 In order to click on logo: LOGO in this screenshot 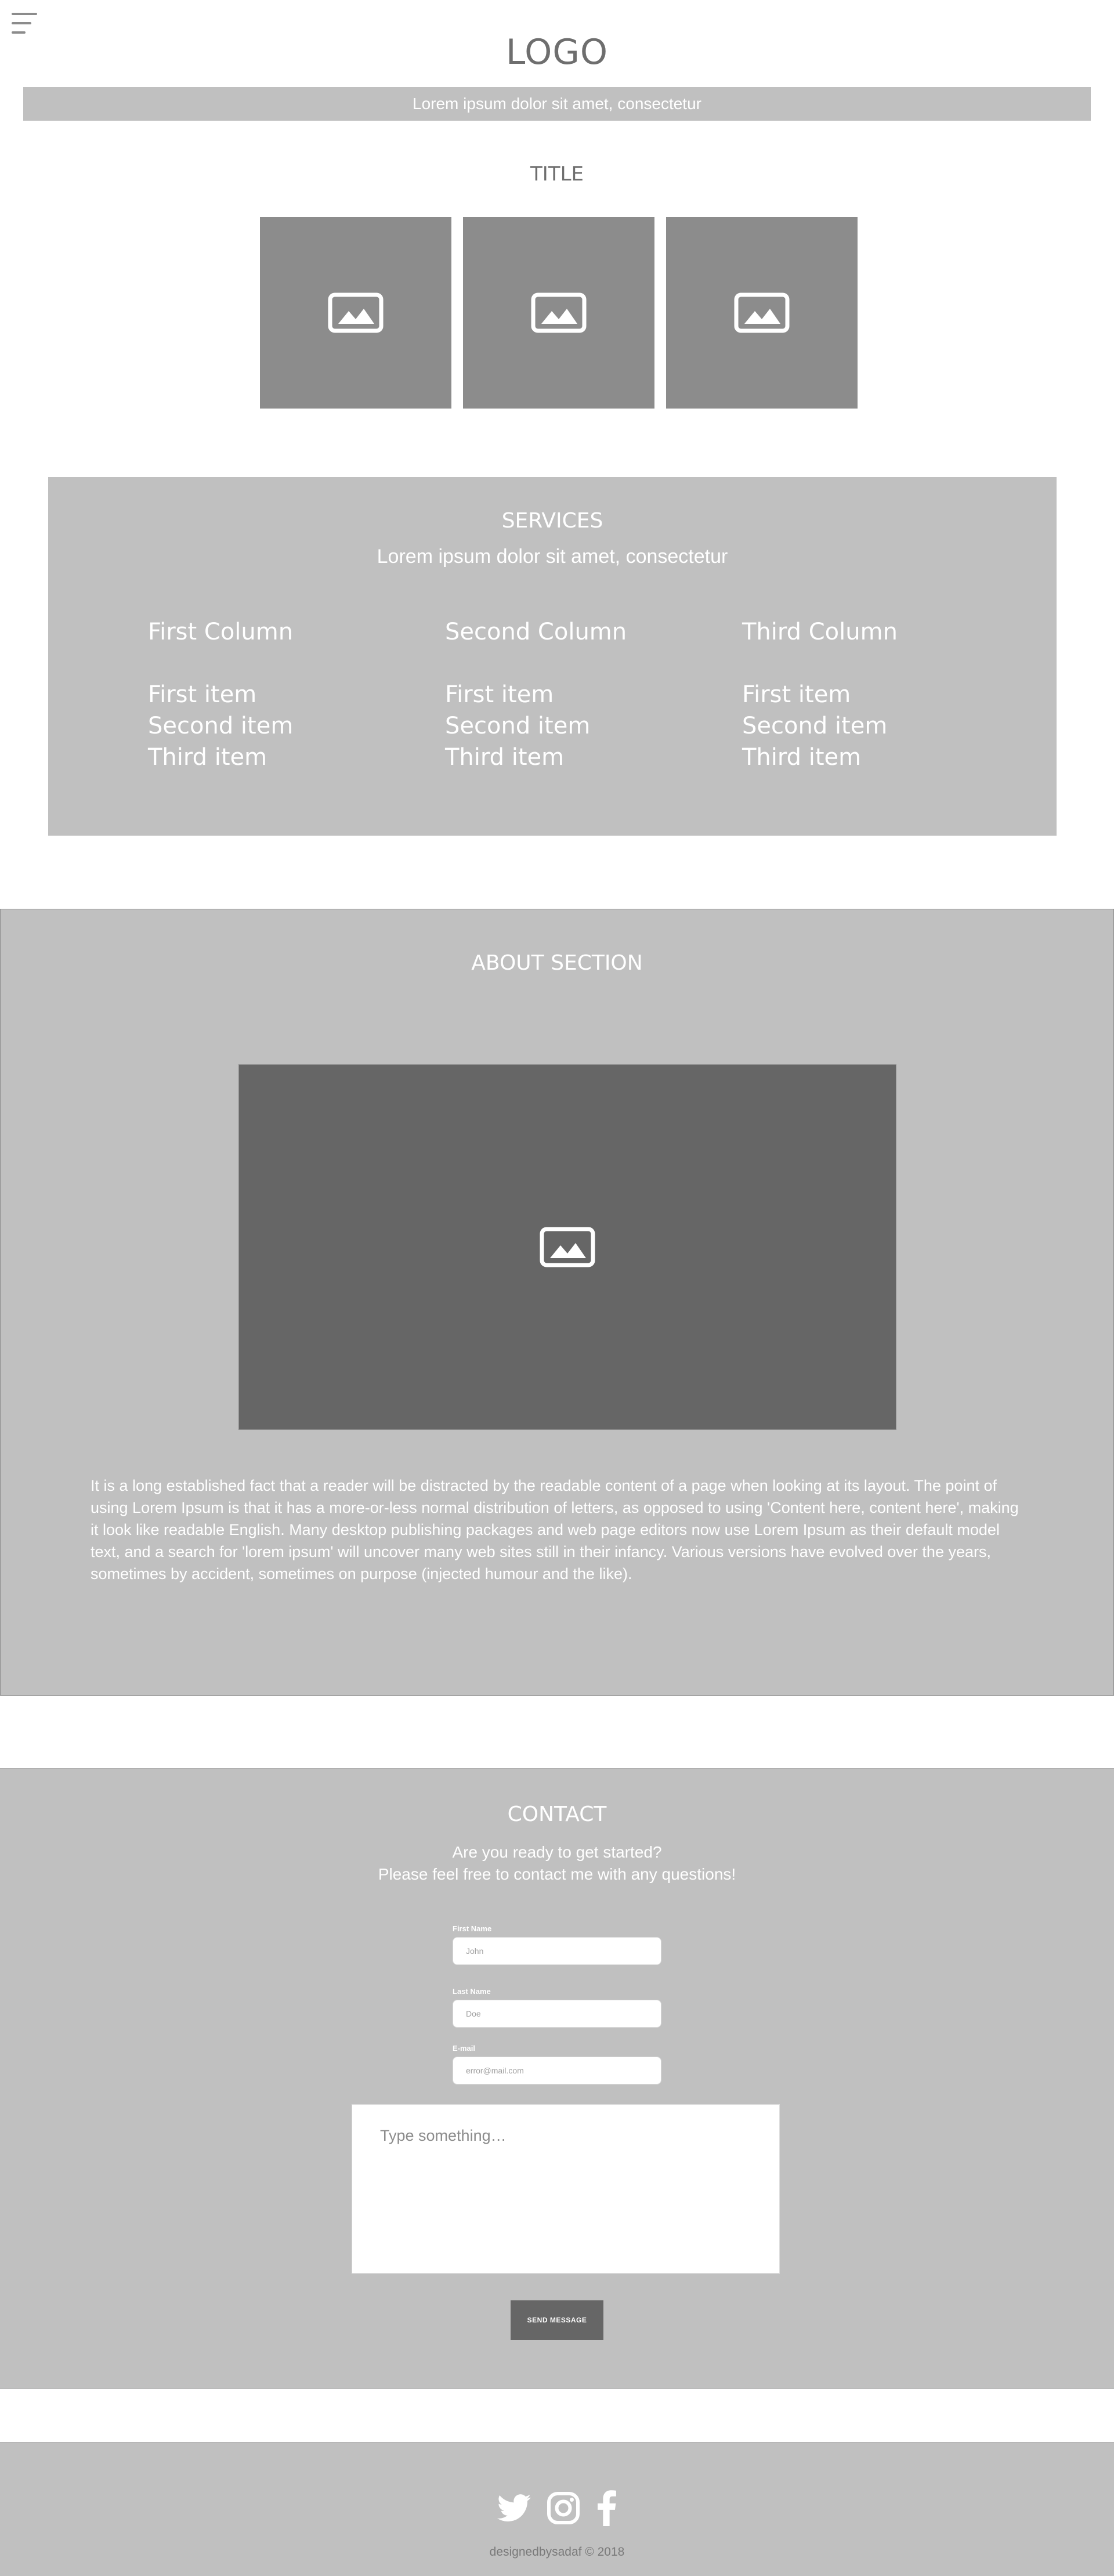, I will do `click(557, 52)`.